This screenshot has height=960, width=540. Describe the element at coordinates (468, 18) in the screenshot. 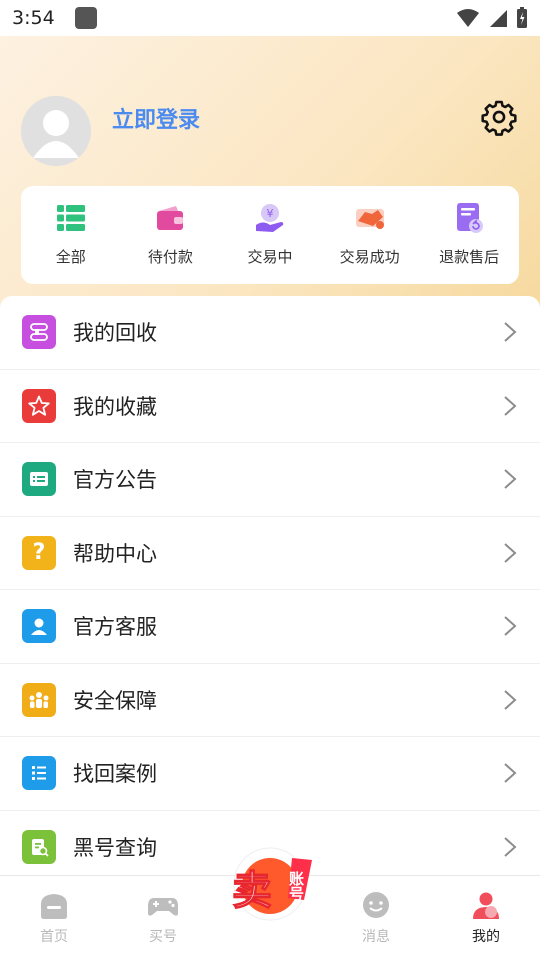

I see `wifi-icon` at that location.